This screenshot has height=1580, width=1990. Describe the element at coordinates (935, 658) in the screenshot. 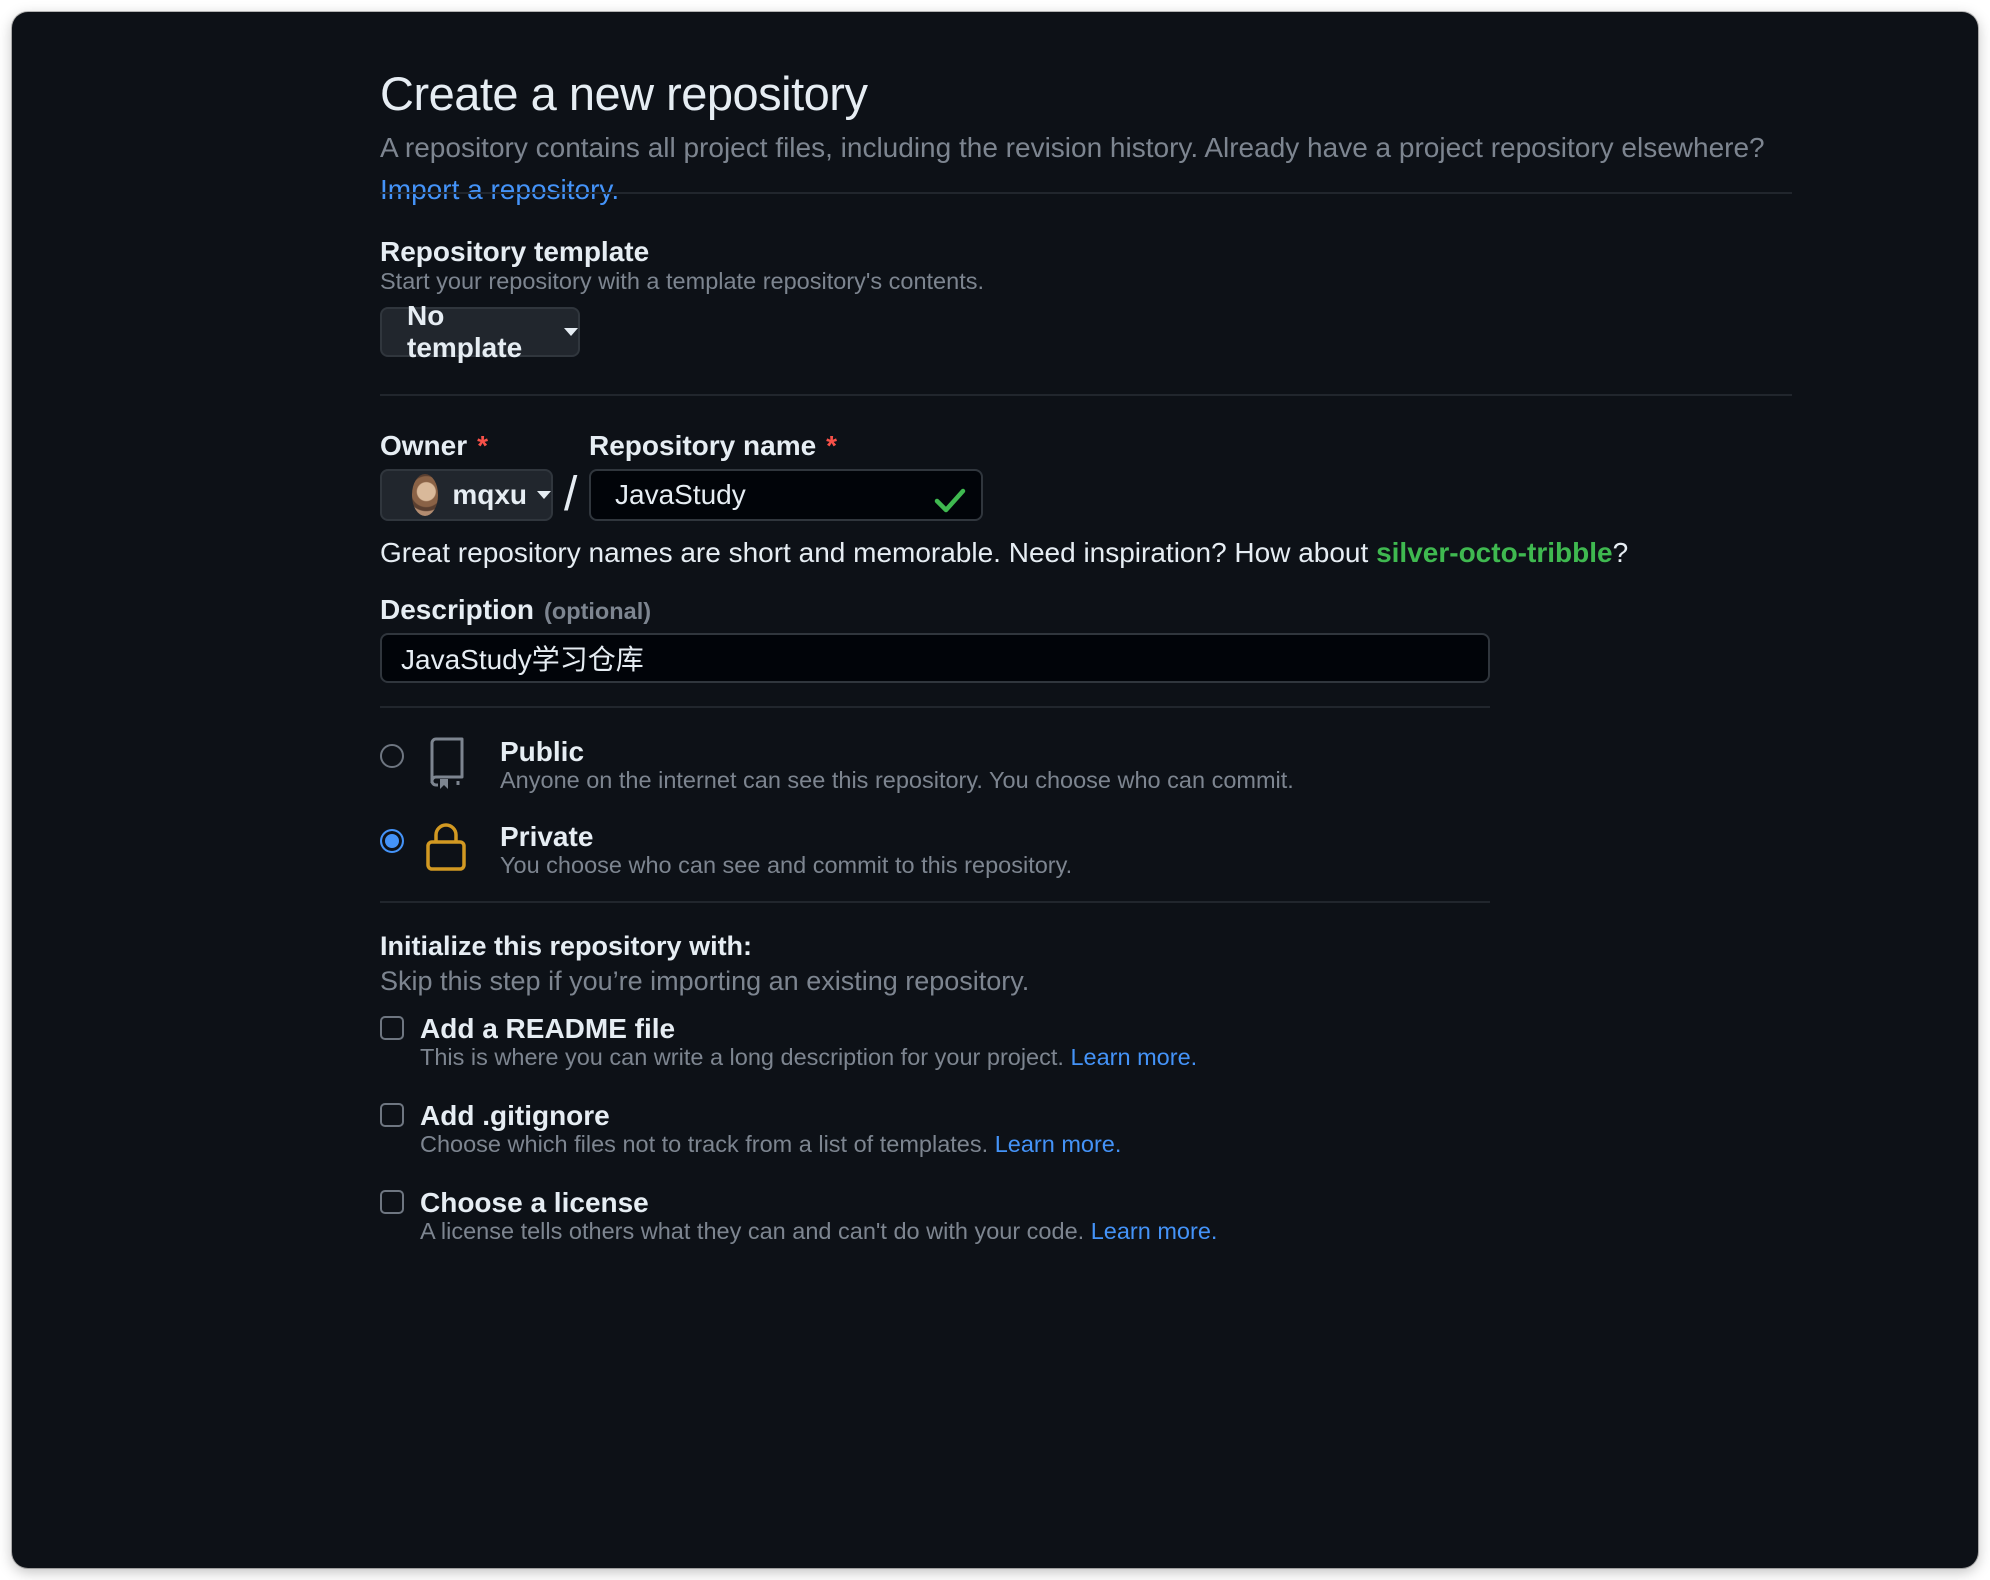

I see `description-input: JavaStudy学习仓库` at that location.